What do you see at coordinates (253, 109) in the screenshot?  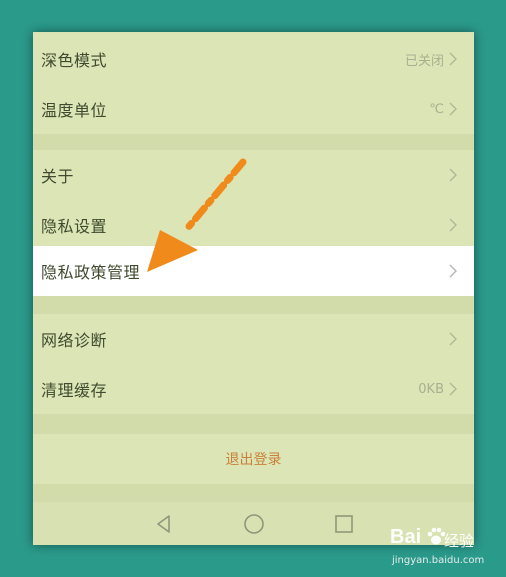 I see `settings-row-temperature-unit: 温度单位 ℃` at bounding box center [253, 109].